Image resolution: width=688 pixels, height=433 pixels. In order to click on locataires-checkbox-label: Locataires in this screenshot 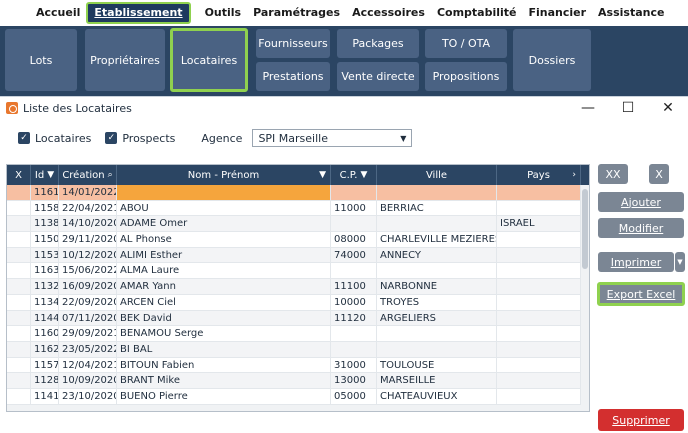, I will do `click(63, 138)`.